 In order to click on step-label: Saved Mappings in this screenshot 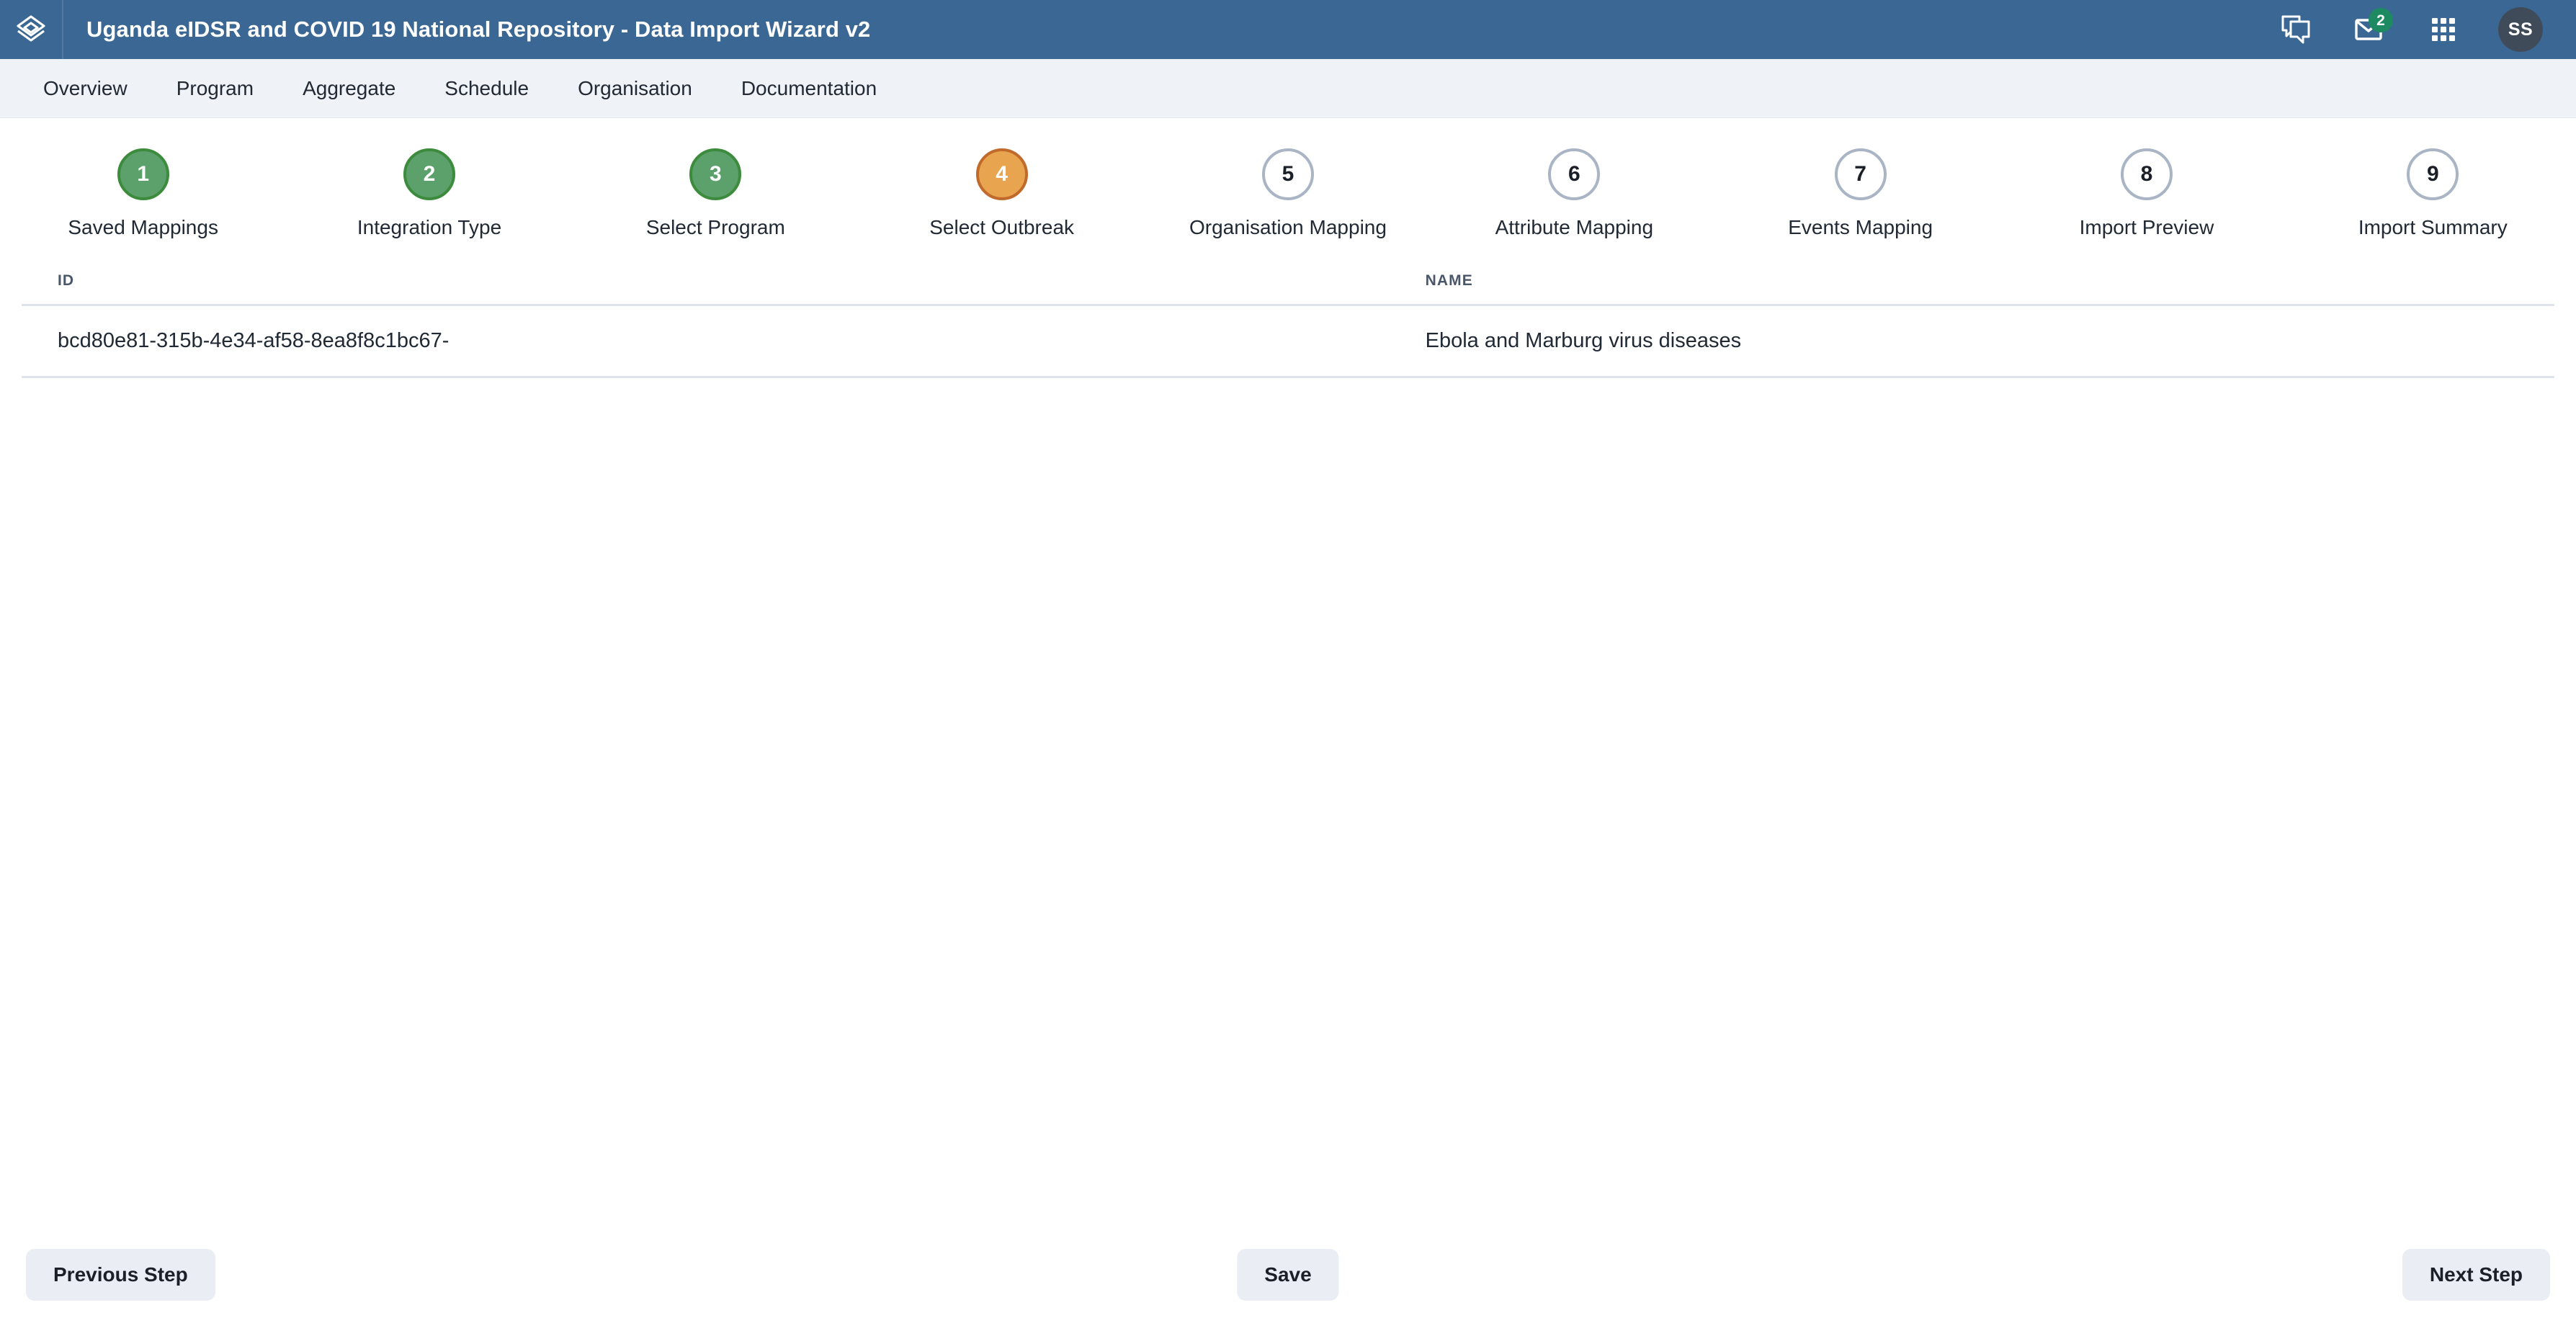, I will do `click(143, 227)`.